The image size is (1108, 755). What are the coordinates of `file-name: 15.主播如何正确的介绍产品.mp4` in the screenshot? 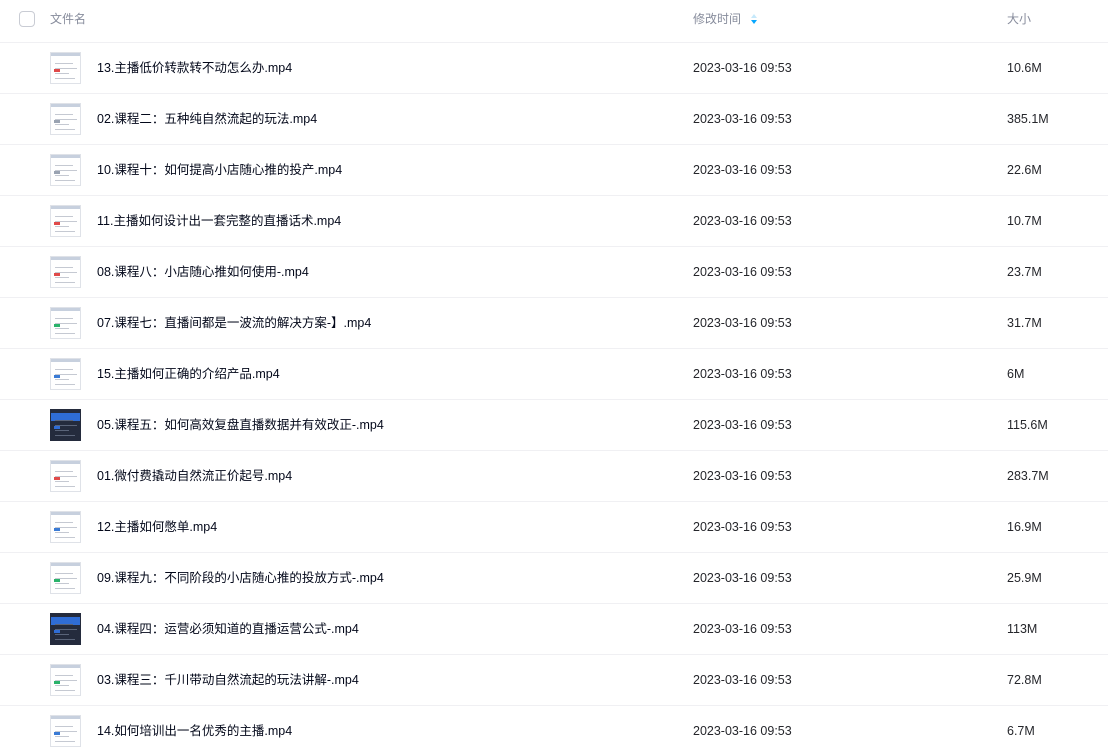 It's located at (188, 374).